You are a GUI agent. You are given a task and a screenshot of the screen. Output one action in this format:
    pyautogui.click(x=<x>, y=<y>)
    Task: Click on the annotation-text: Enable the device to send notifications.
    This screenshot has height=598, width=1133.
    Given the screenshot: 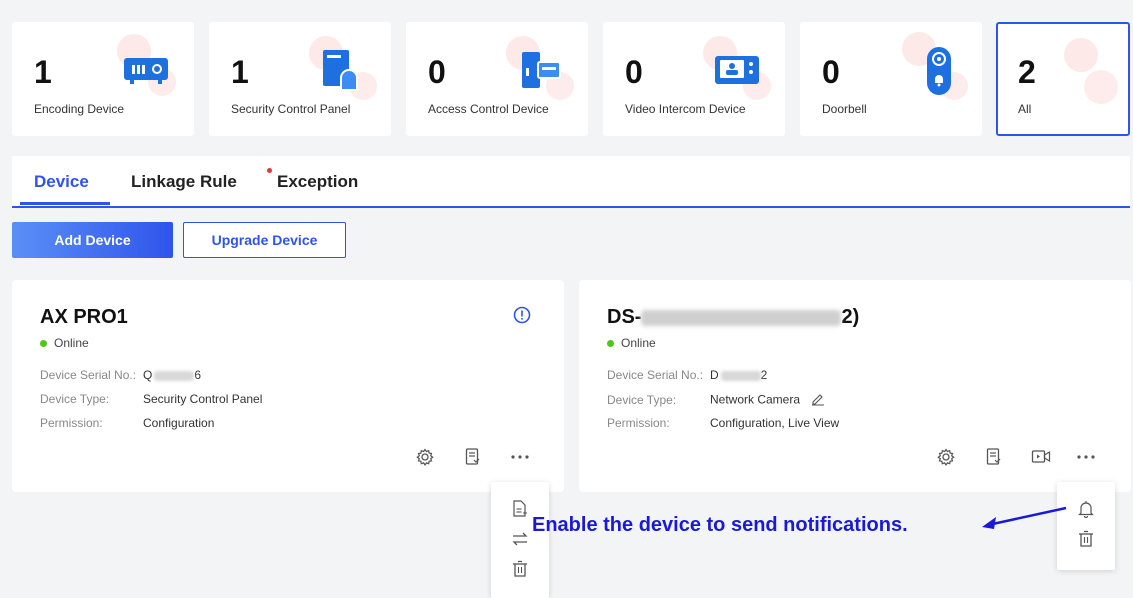 What is the action you would take?
    pyautogui.click(x=720, y=525)
    